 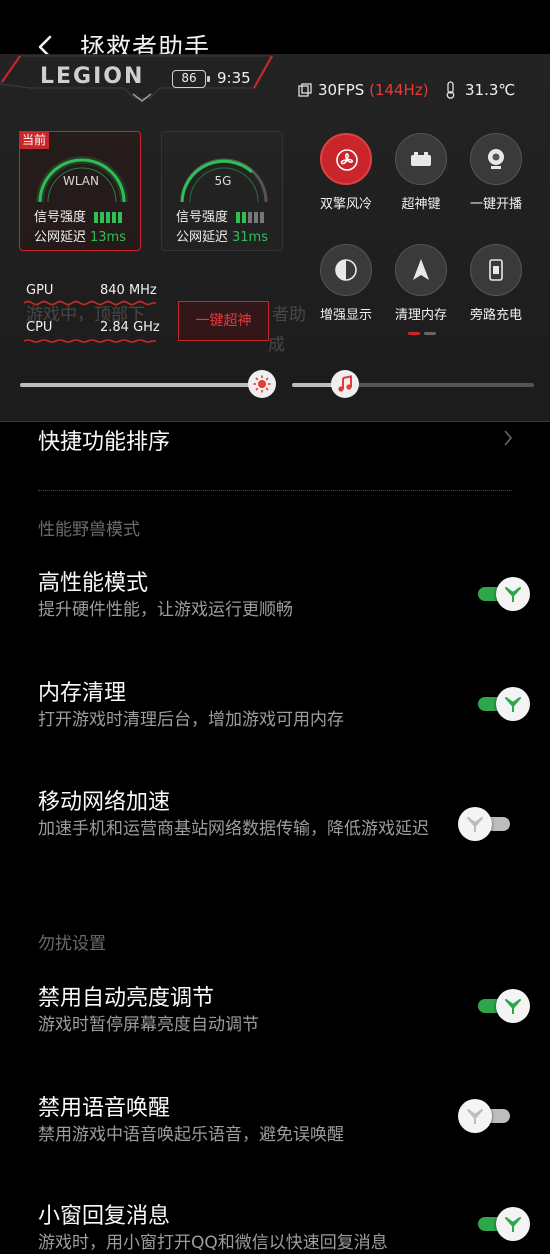 I want to click on cpu-stat: CPU 2.84 GHz, so click(x=93, y=327).